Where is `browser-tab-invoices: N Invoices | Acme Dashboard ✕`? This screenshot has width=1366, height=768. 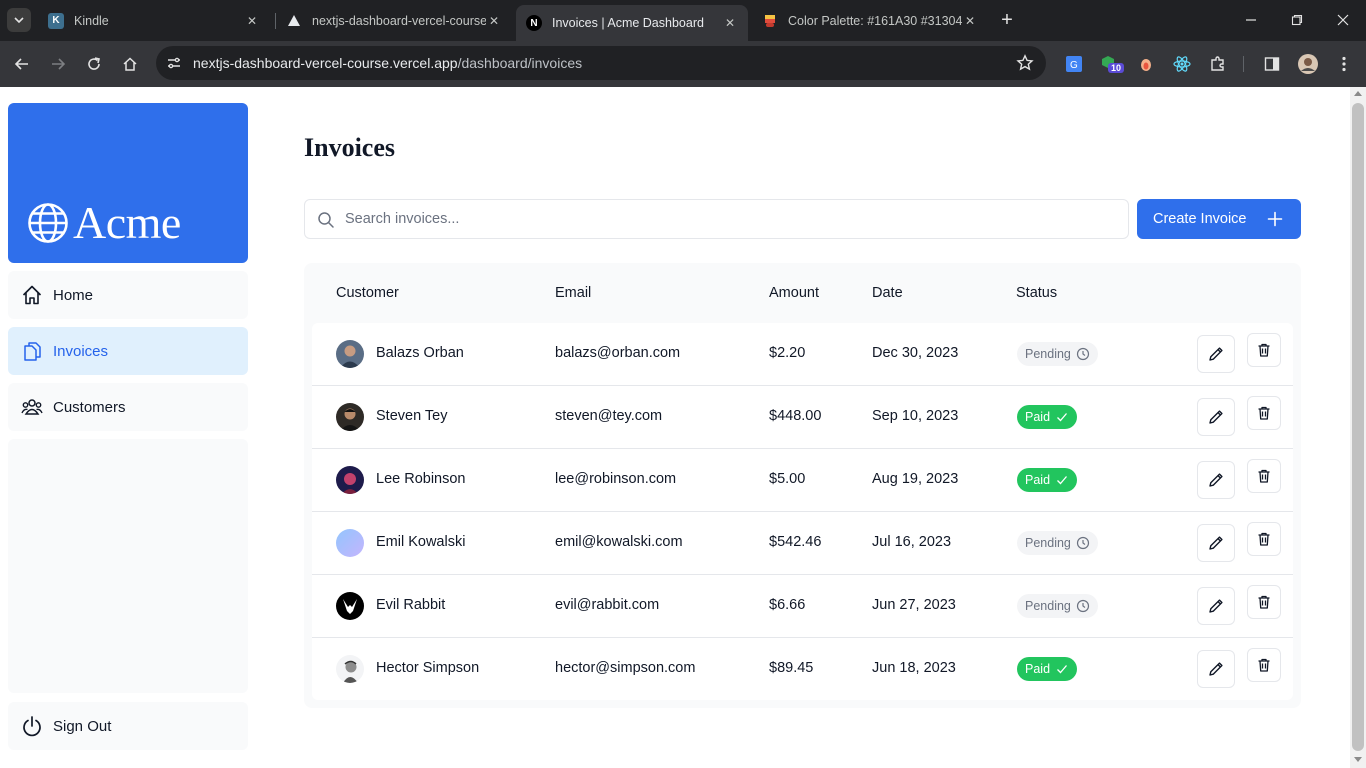
browser-tab-invoices: N Invoices | Acme Dashboard ✕ is located at coordinates (632, 23).